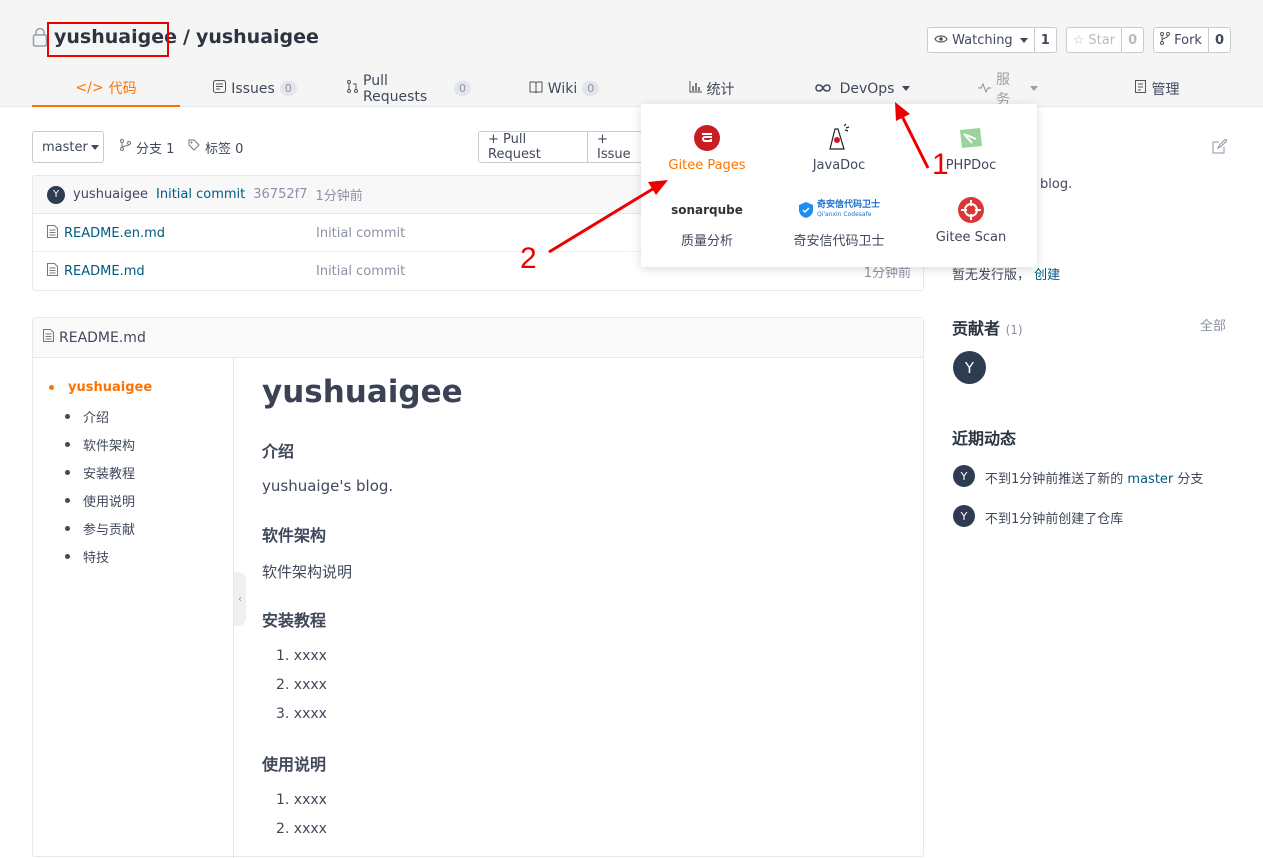 Image resolution: width=1263 pixels, height=858 pixels. I want to click on annotation-number-2: 2, so click(528, 258).